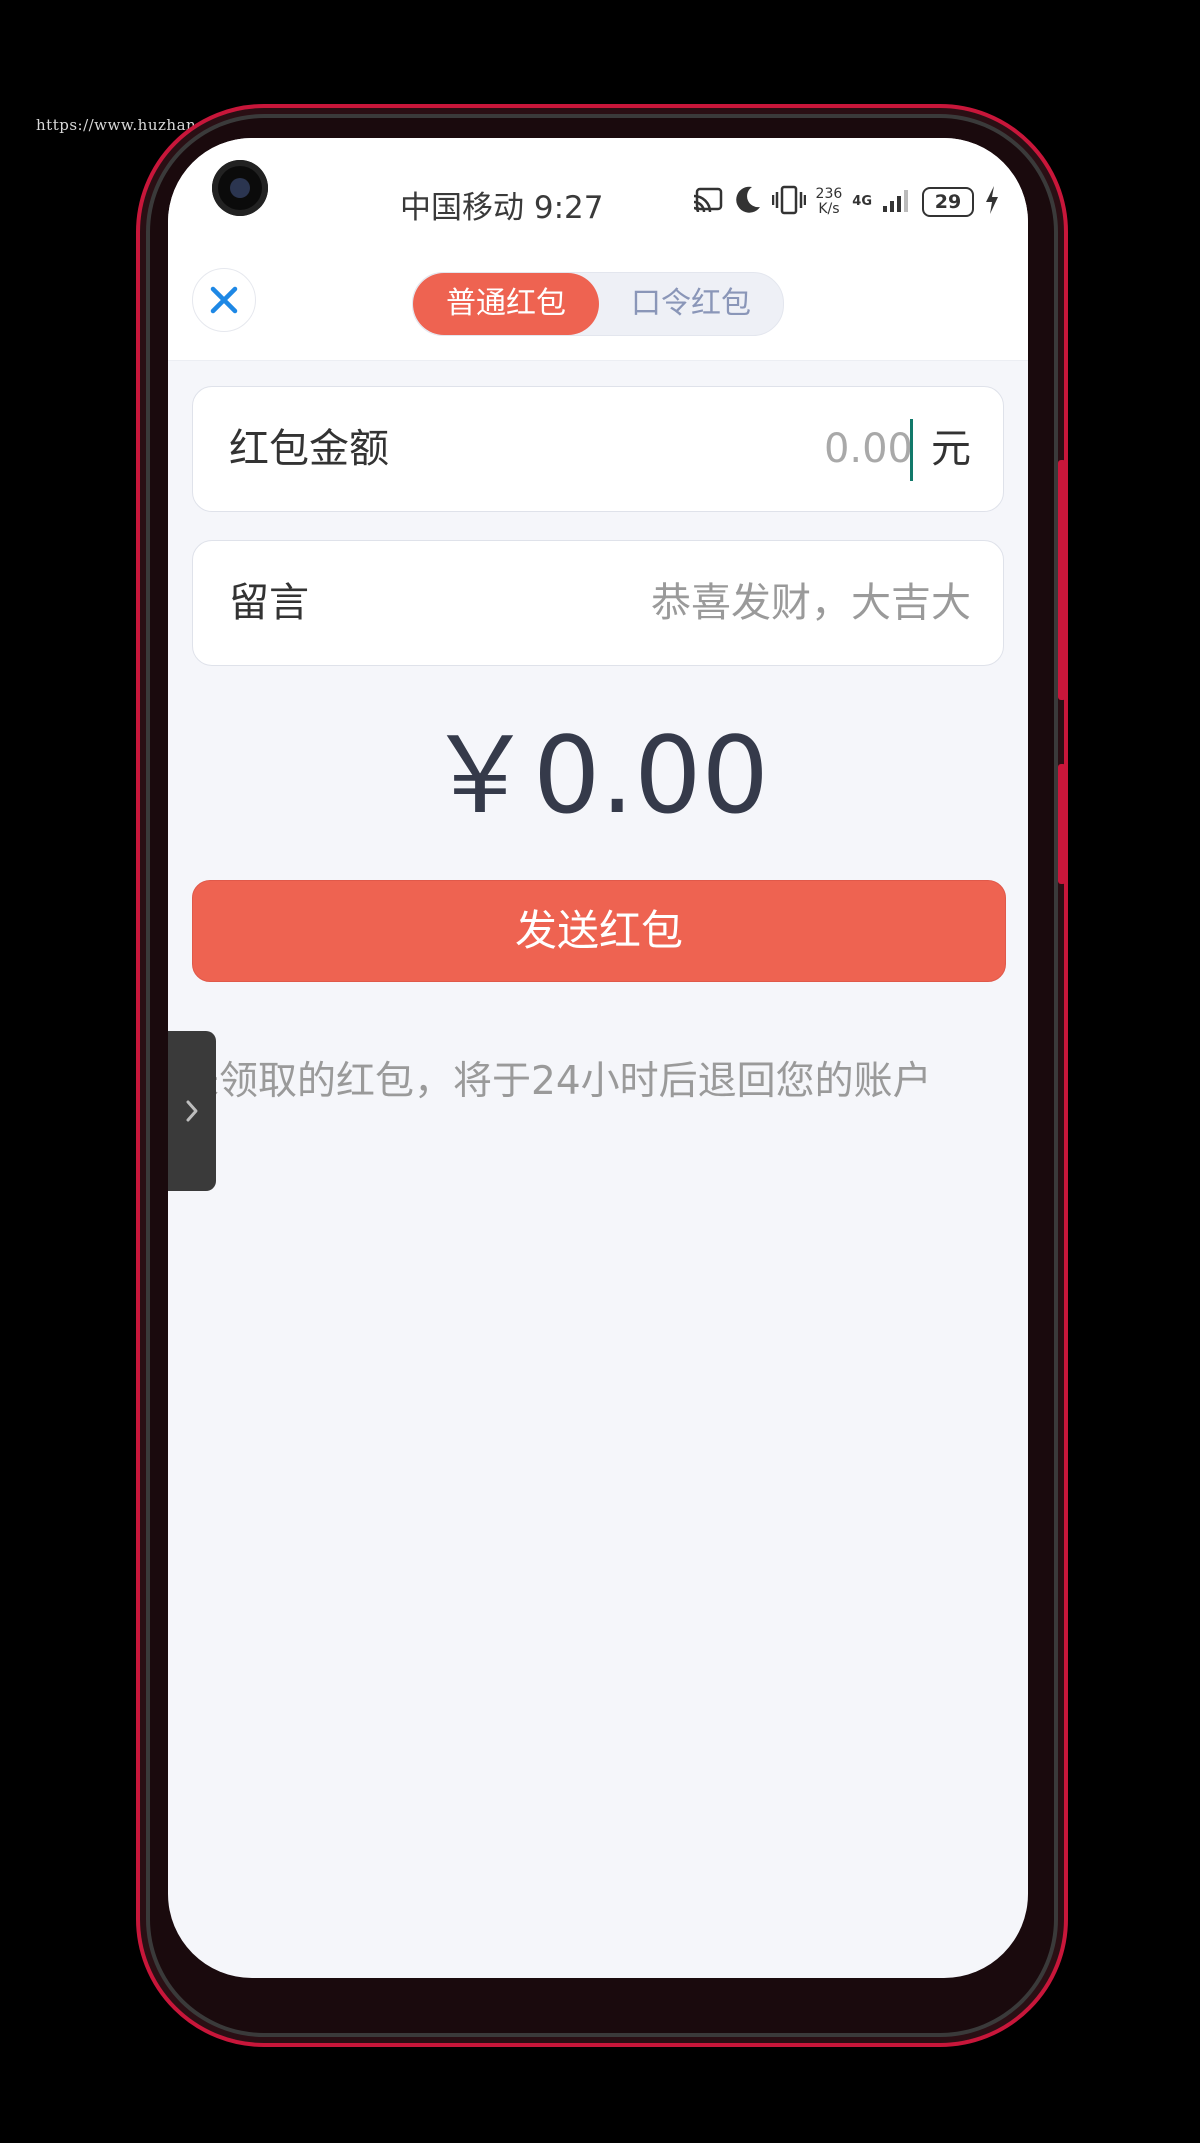 This screenshot has width=1200, height=2143. I want to click on speed-value: 236, so click(829, 194).